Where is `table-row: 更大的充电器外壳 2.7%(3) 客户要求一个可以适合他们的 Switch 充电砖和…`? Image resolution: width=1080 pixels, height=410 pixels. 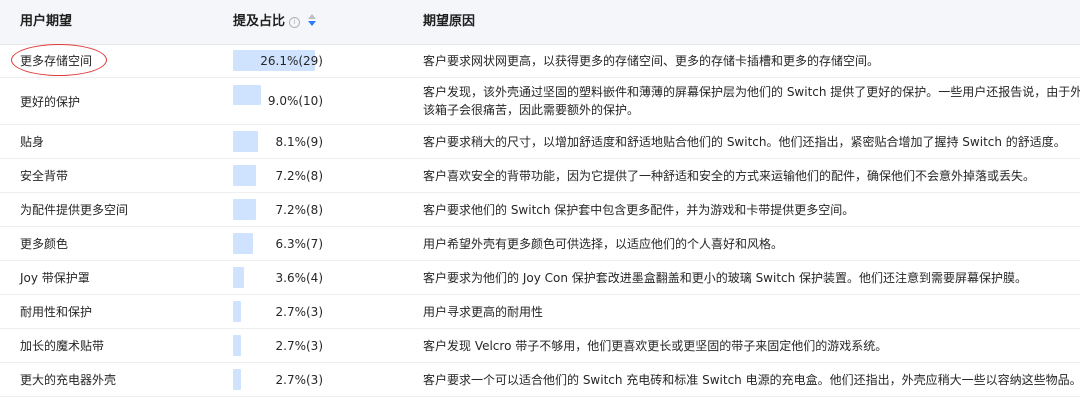 table-row: 更大的充电器外壳 2.7%(3) 客户要求一个可以适合他们的 Switch 充电砖和… is located at coordinates (540, 380).